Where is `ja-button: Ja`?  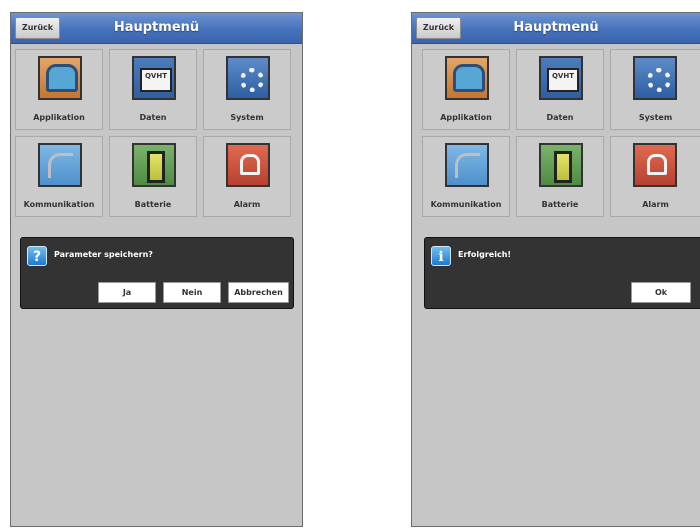 ja-button: Ja is located at coordinates (127, 292).